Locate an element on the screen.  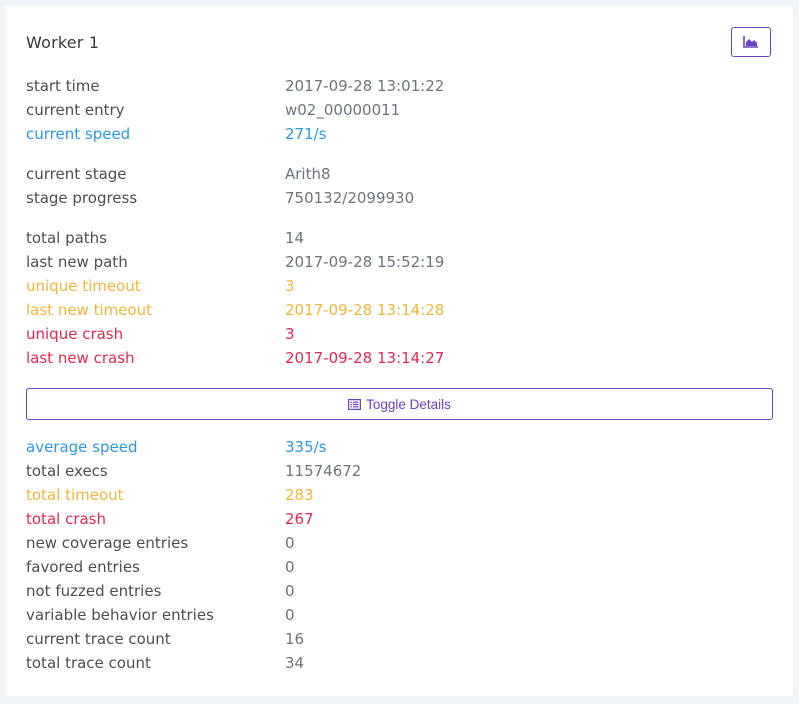
area-chart-icon is located at coordinates (751, 42).